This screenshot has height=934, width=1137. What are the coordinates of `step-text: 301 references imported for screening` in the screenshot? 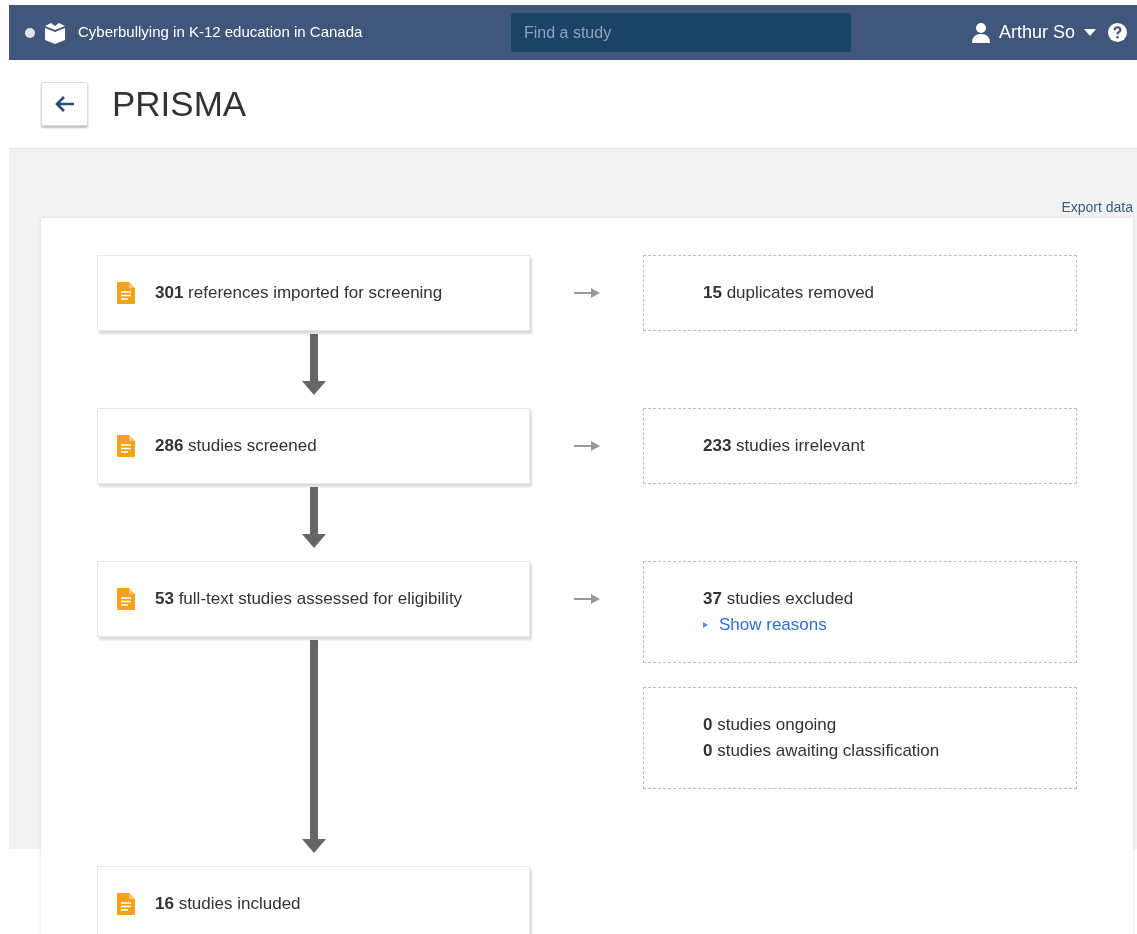 It's located at (299, 293).